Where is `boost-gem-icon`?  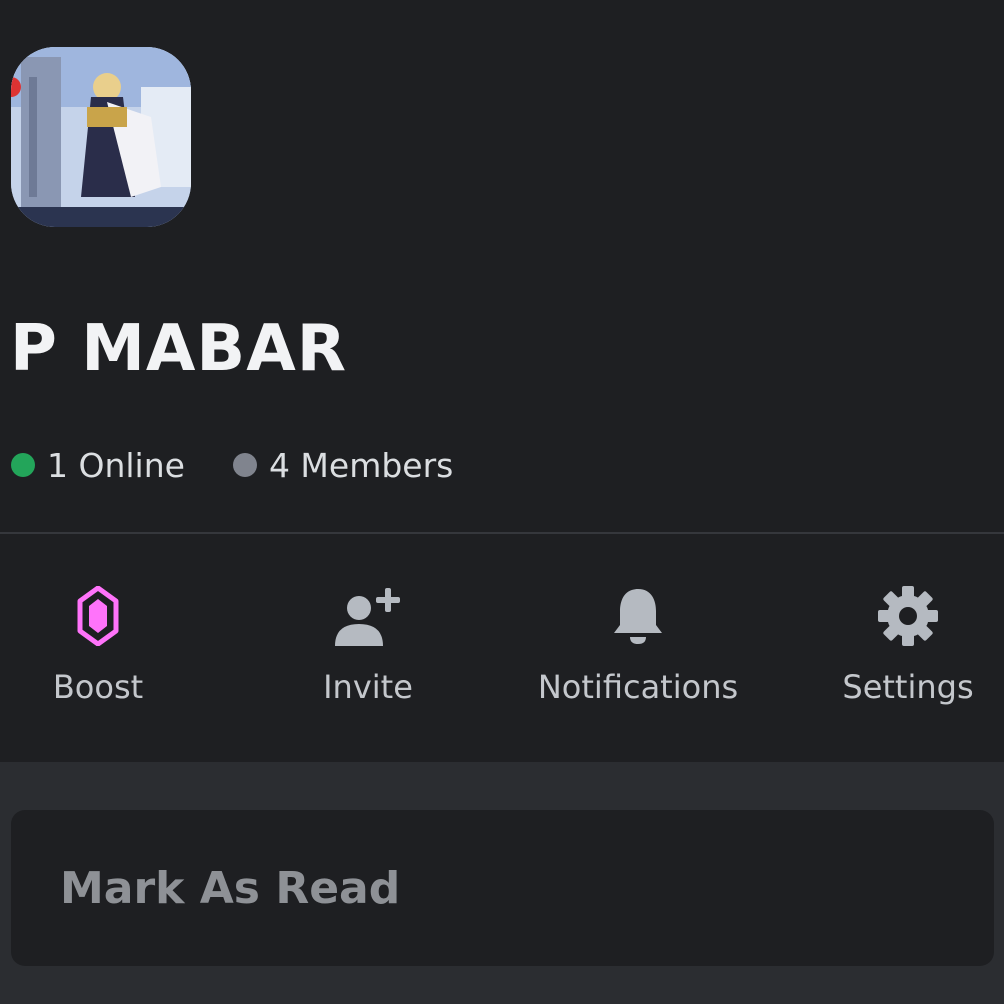
boost-gem-icon is located at coordinates (98, 616).